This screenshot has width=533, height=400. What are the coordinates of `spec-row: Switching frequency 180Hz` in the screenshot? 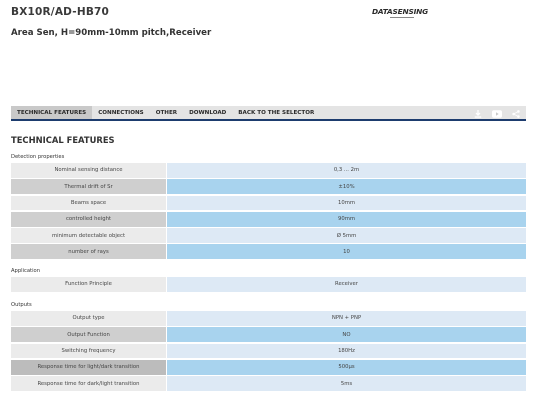 It's located at (268, 351).